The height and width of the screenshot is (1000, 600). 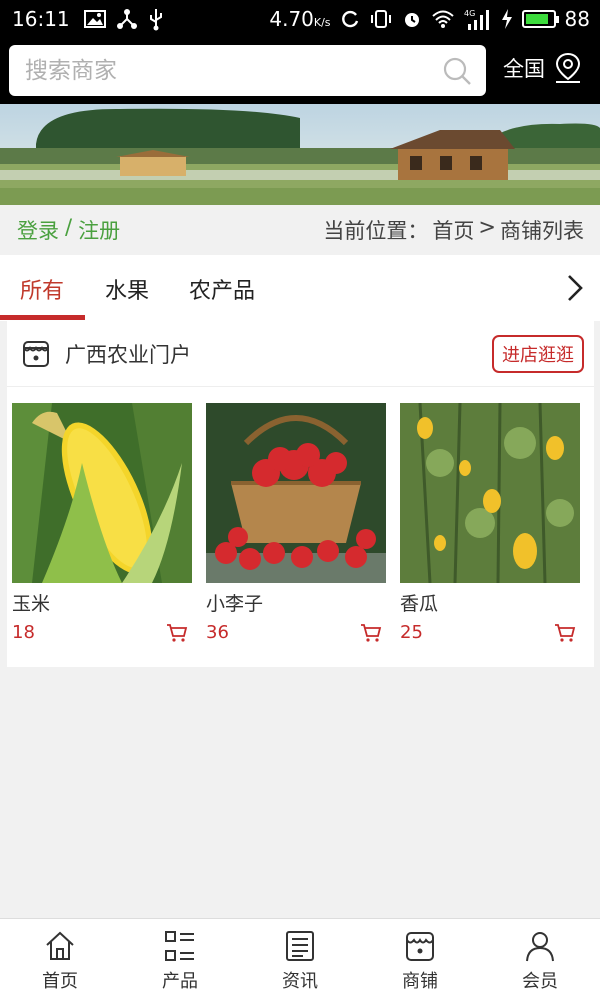 I want to click on search-header: 全国, so click(x=300, y=71).